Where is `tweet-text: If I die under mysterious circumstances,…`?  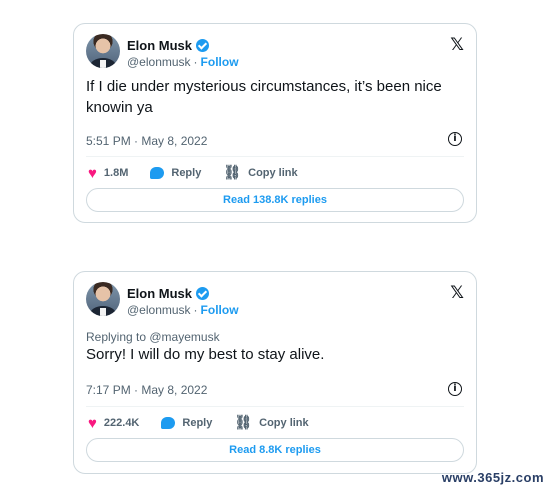 tweet-text: If I die under mysterious circumstances,… is located at coordinates (264, 97).